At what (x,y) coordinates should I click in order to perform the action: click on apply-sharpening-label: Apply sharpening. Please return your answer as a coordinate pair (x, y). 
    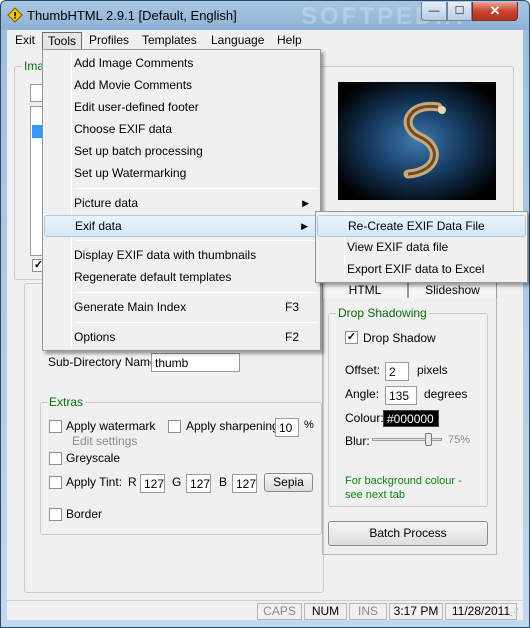
    Looking at the image, I should click on (232, 426).